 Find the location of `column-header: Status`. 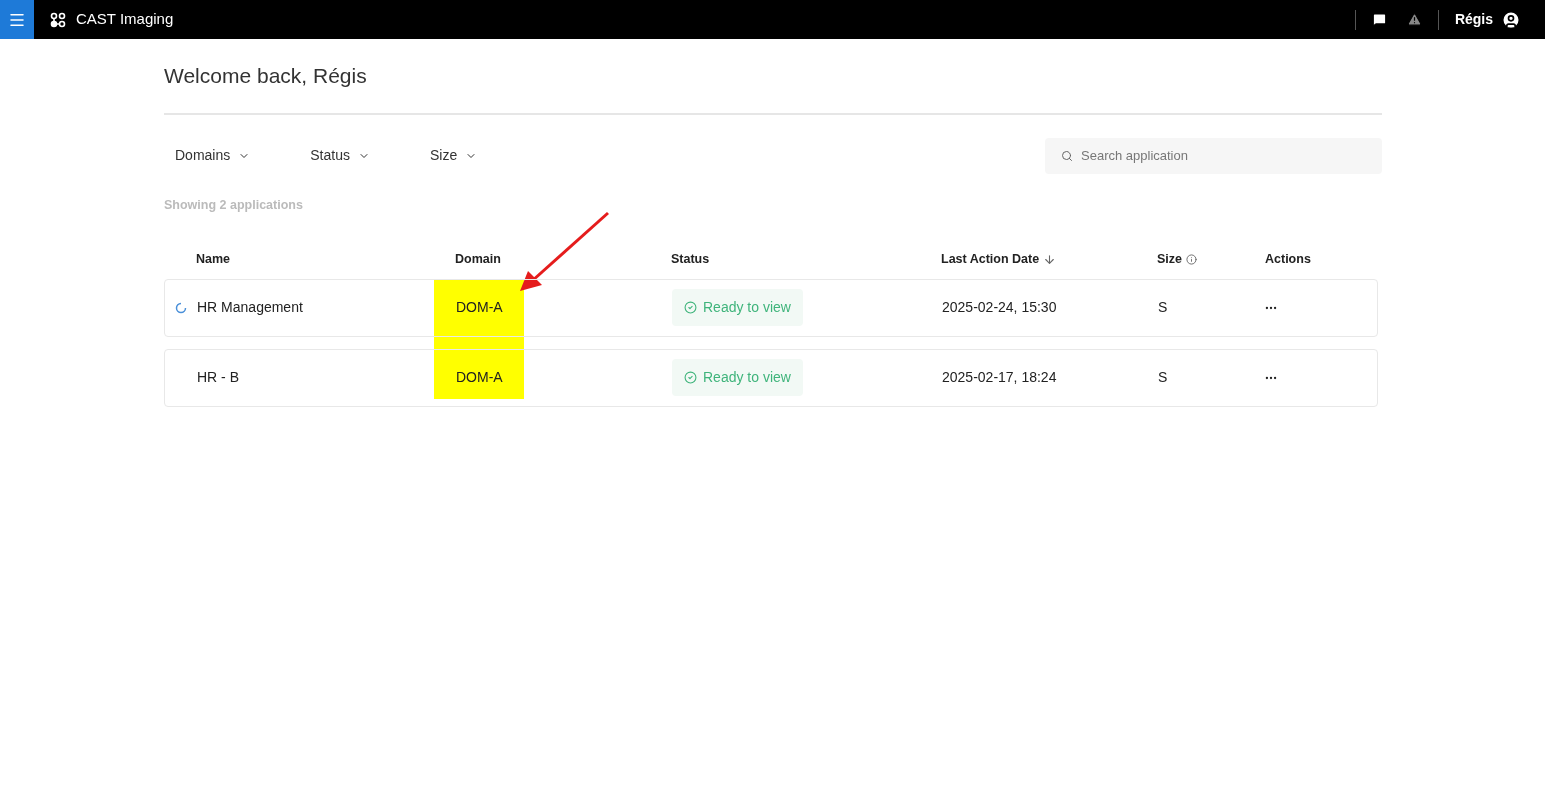

column-header: Status is located at coordinates (690, 260).